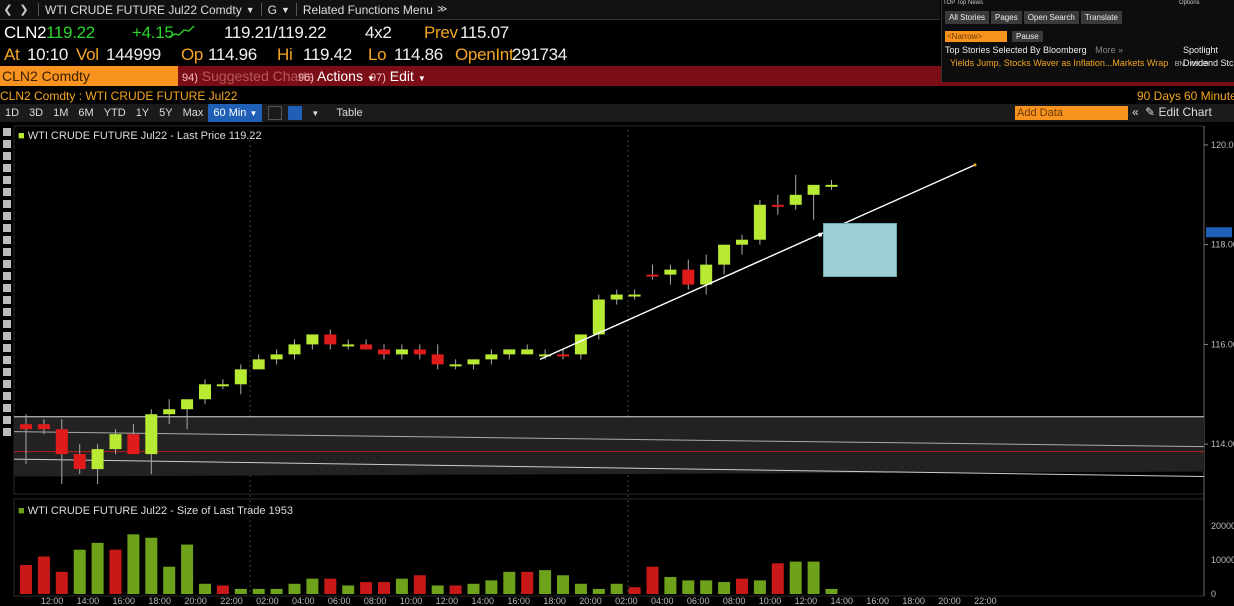 This screenshot has width=1234, height=606. Describe the element at coordinates (336, 76) in the screenshot. I see `actions-button: 96) Actions ▼` at that location.